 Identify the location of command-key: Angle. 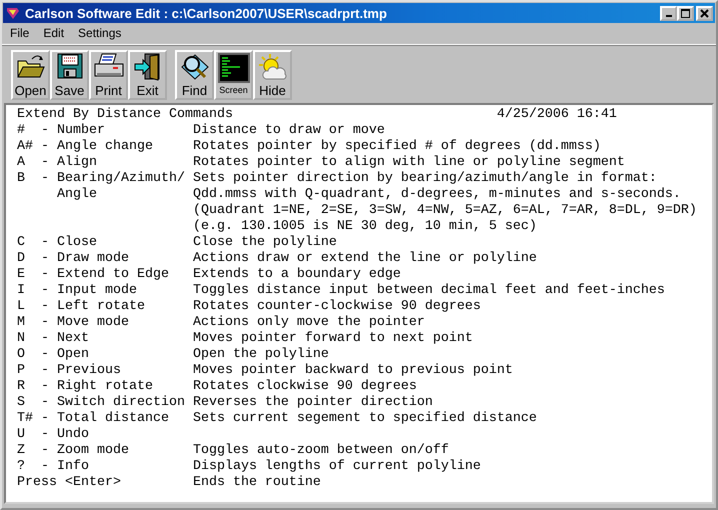
(57, 194).